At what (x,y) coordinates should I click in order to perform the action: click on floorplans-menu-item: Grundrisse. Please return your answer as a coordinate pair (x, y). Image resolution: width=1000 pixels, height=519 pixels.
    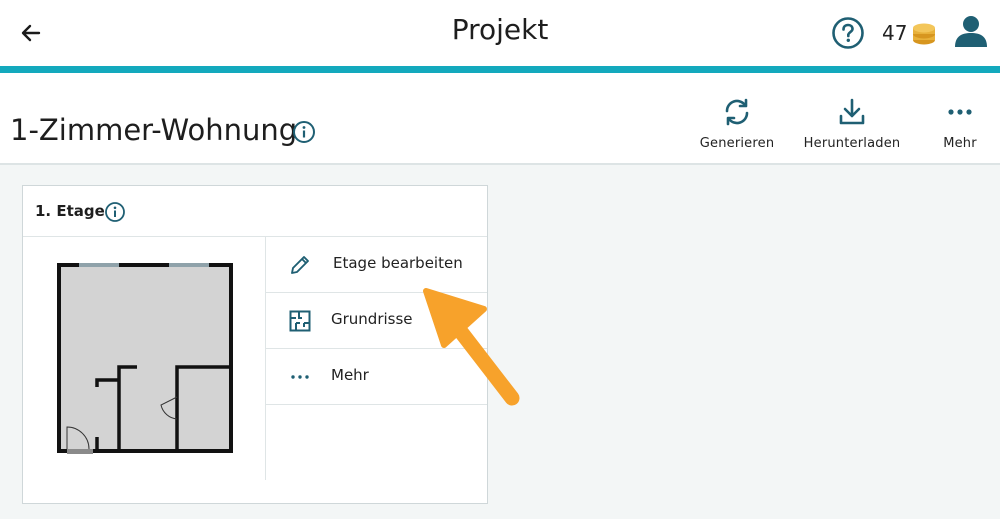
    Looking at the image, I should click on (376, 321).